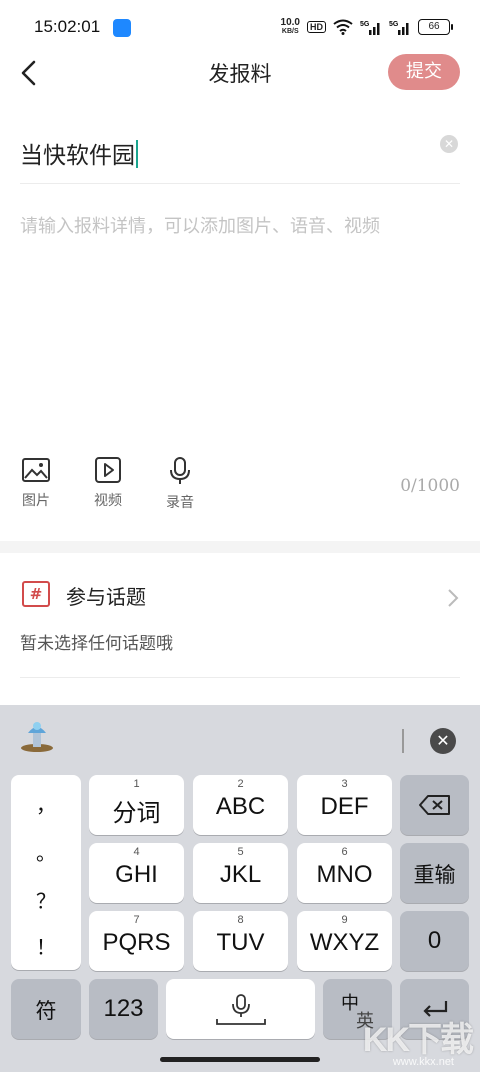 Image resolution: width=480 pixels, height=1072 pixels. What do you see at coordinates (108, 470) in the screenshot?
I see `video-icon` at bounding box center [108, 470].